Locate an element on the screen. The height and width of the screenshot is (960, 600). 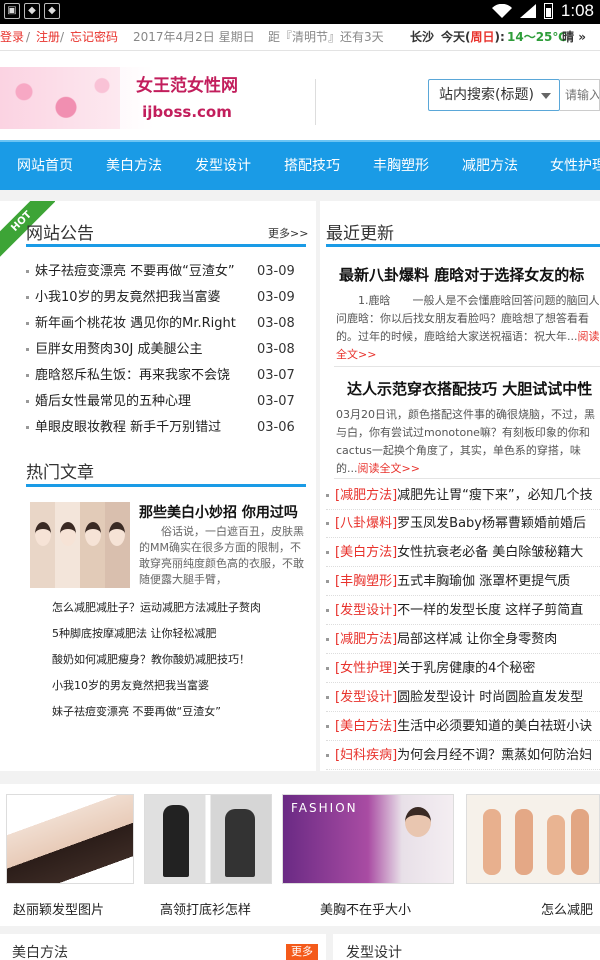
forgot-password-link: 忘记密码 is located at coordinates (94, 37).